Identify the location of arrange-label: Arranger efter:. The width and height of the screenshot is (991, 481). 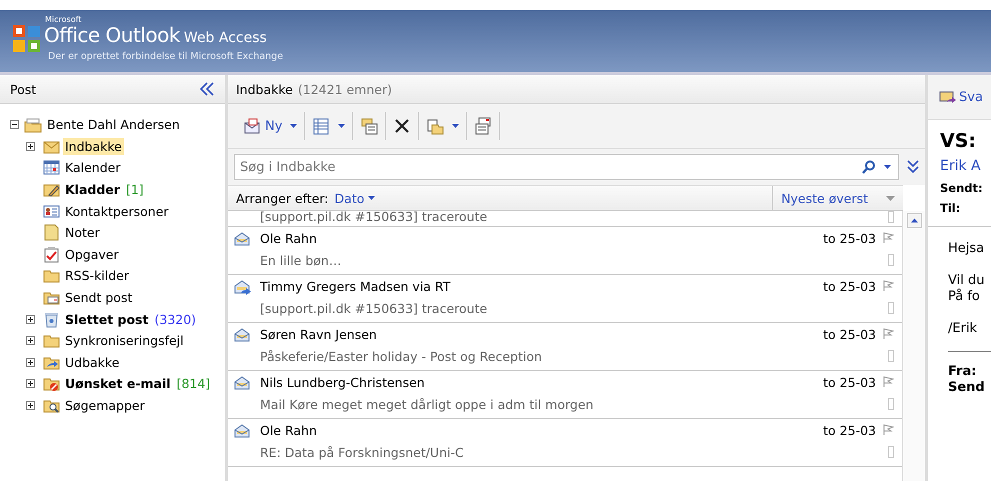
(282, 198).